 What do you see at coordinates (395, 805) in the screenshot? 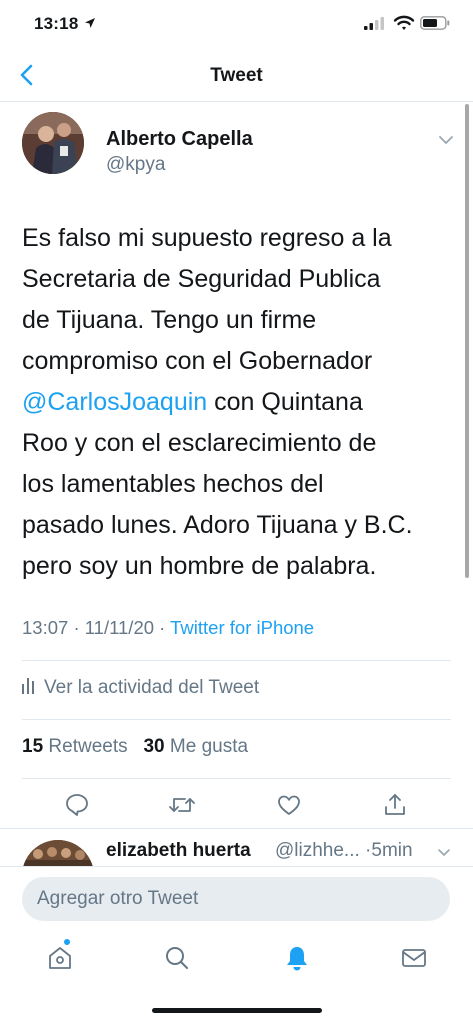
I see `share-icon` at bounding box center [395, 805].